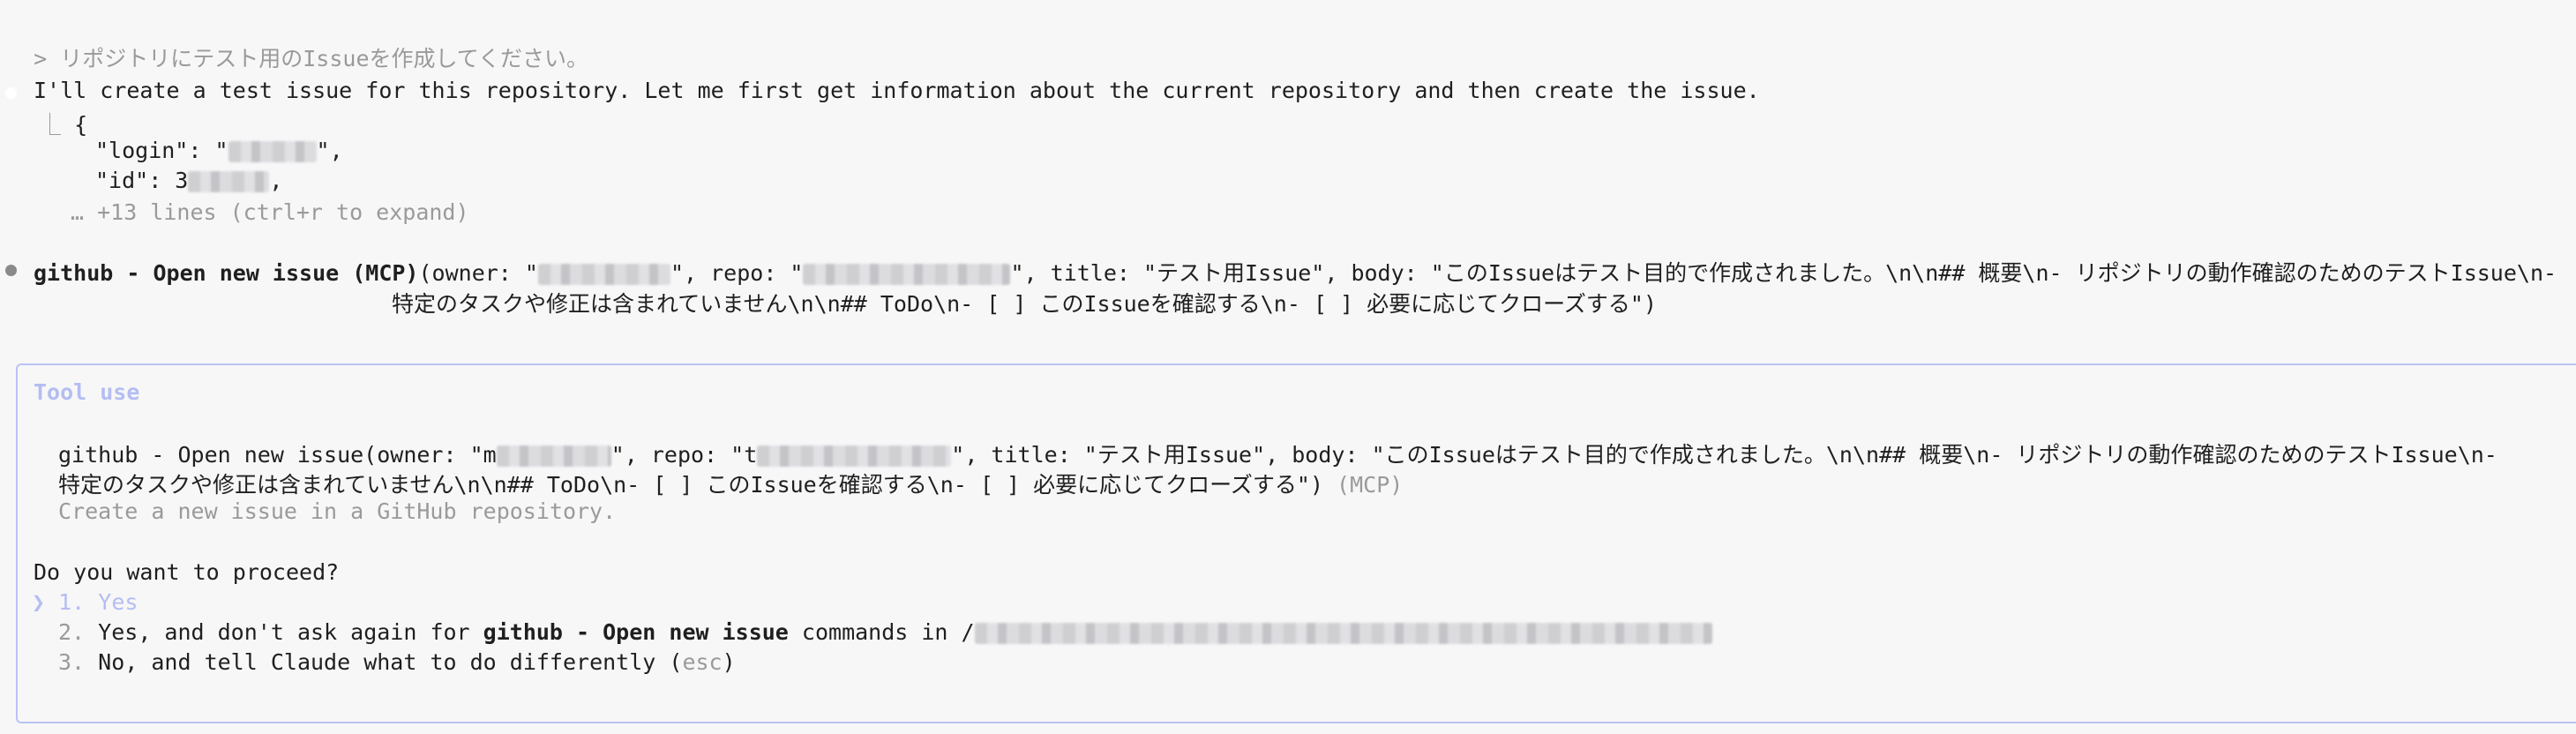  I want to click on call-suffix: (MCP), so click(1364, 485).